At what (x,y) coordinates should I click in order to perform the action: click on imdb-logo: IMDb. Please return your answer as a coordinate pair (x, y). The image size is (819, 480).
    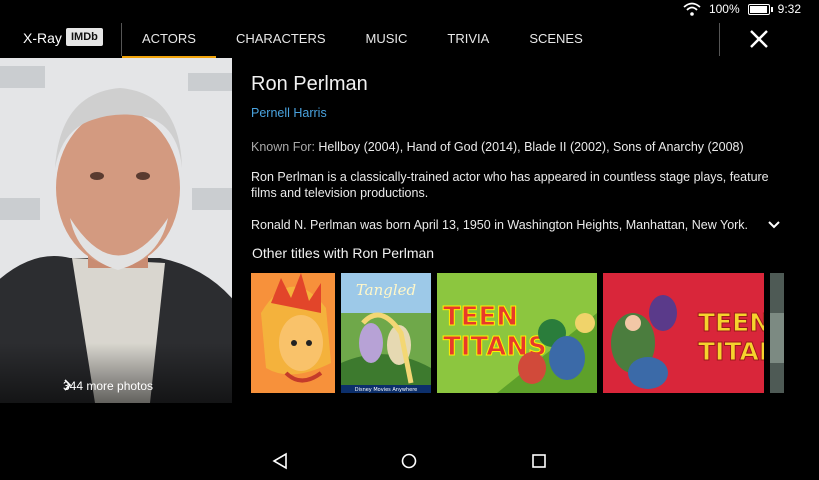
    Looking at the image, I should click on (84, 37).